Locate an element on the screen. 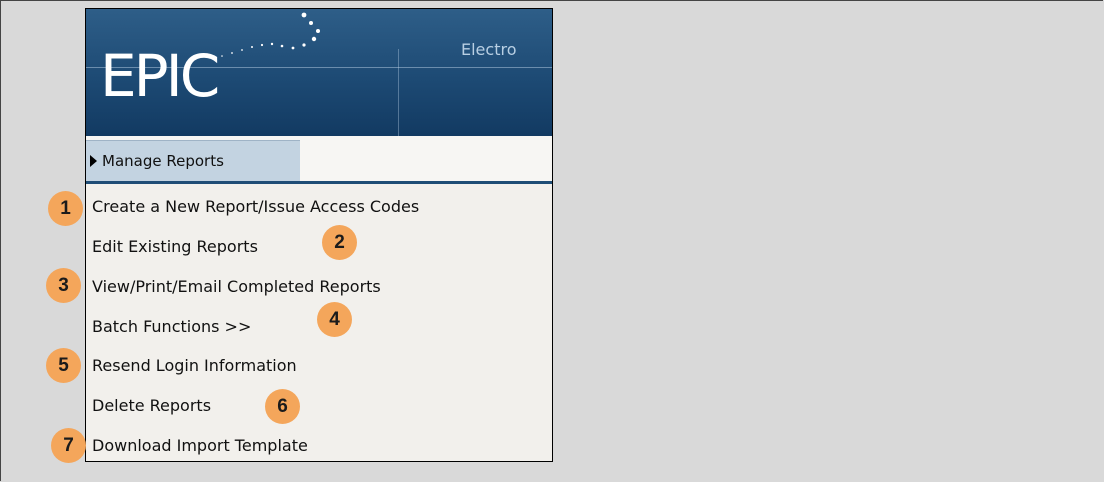 The image size is (1104, 482). step-badge-2: 2 is located at coordinates (339, 242).